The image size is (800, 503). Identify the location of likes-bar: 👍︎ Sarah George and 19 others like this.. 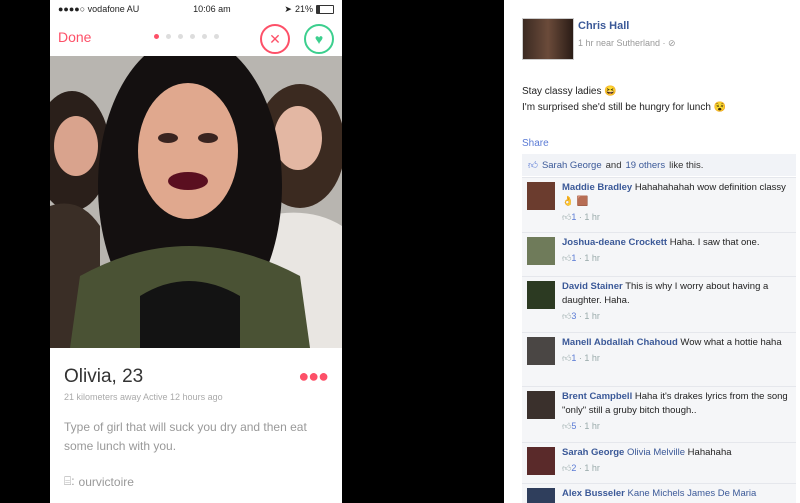
(659, 165).